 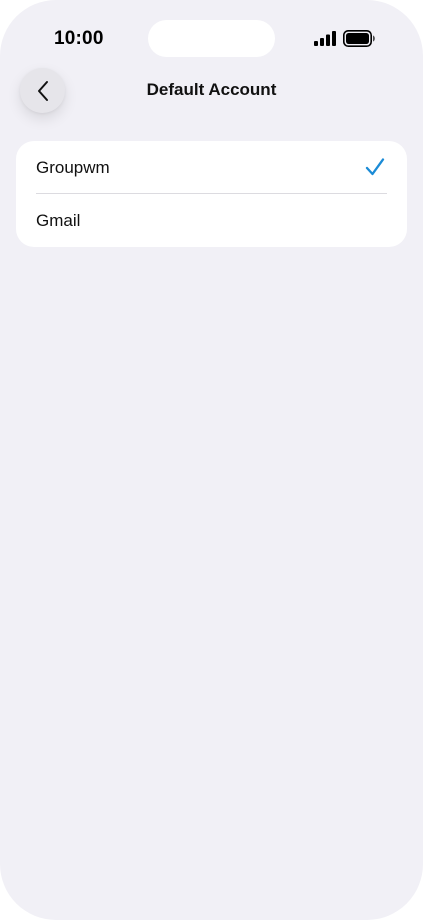 I want to click on account-row-groupwm: Groupwm, so click(x=211, y=167).